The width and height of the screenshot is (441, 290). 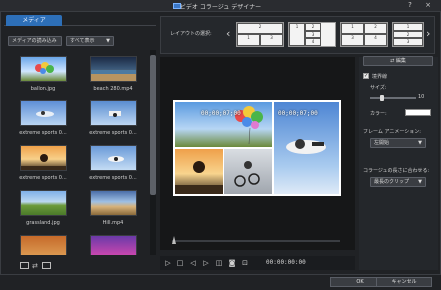 I want to click on collage-photo-skydiver: 00;00;07;00, so click(x=306, y=148).